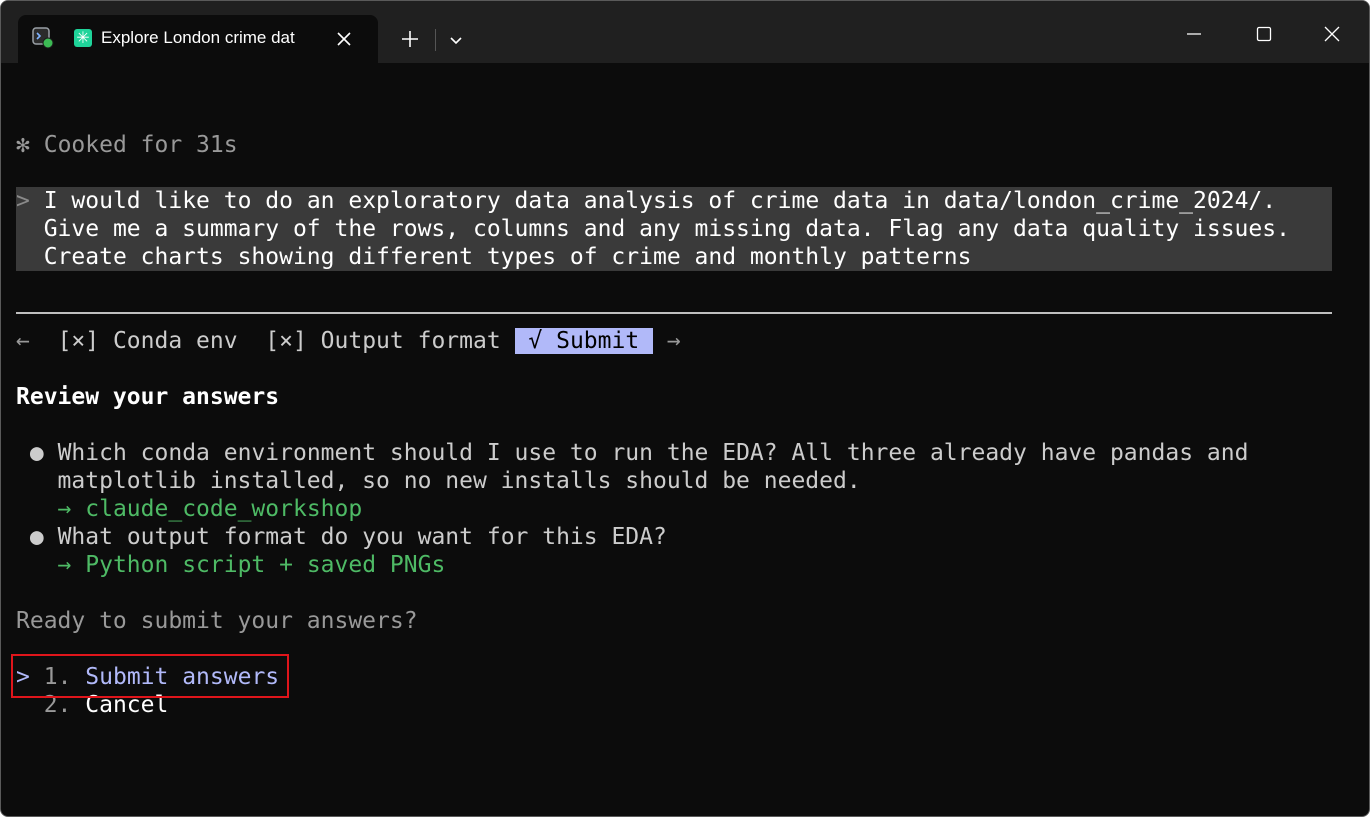 The height and width of the screenshot is (817, 1370). Describe the element at coordinates (43, 38) in the screenshot. I see `terminal-app-icon` at that location.